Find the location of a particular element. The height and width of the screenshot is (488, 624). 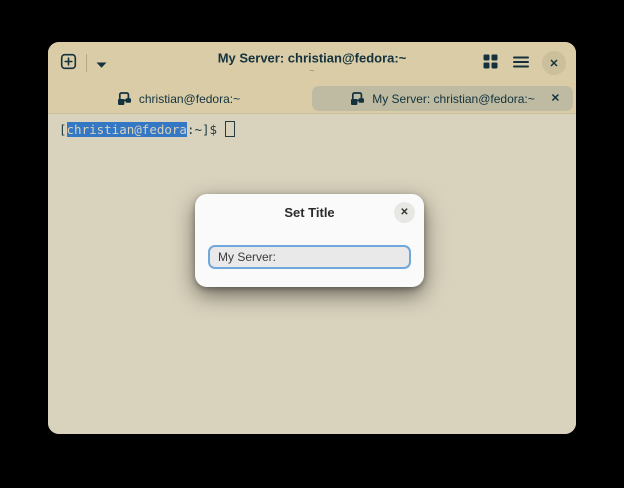

main-menu-button is located at coordinates (521, 63).